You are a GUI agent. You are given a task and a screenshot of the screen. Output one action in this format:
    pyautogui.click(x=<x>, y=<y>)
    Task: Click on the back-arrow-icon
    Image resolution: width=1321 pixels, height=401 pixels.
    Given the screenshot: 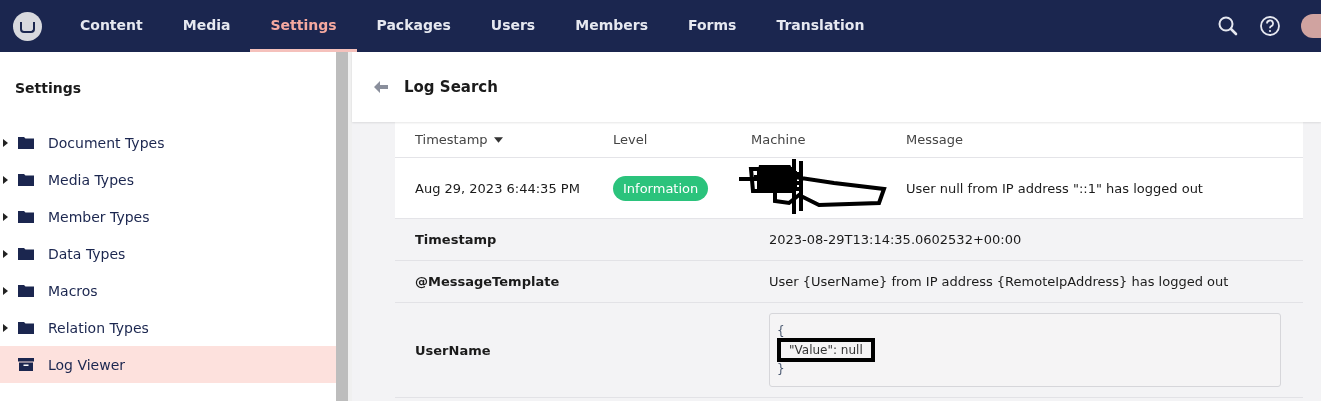 What is the action you would take?
    pyautogui.click(x=381, y=87)
    